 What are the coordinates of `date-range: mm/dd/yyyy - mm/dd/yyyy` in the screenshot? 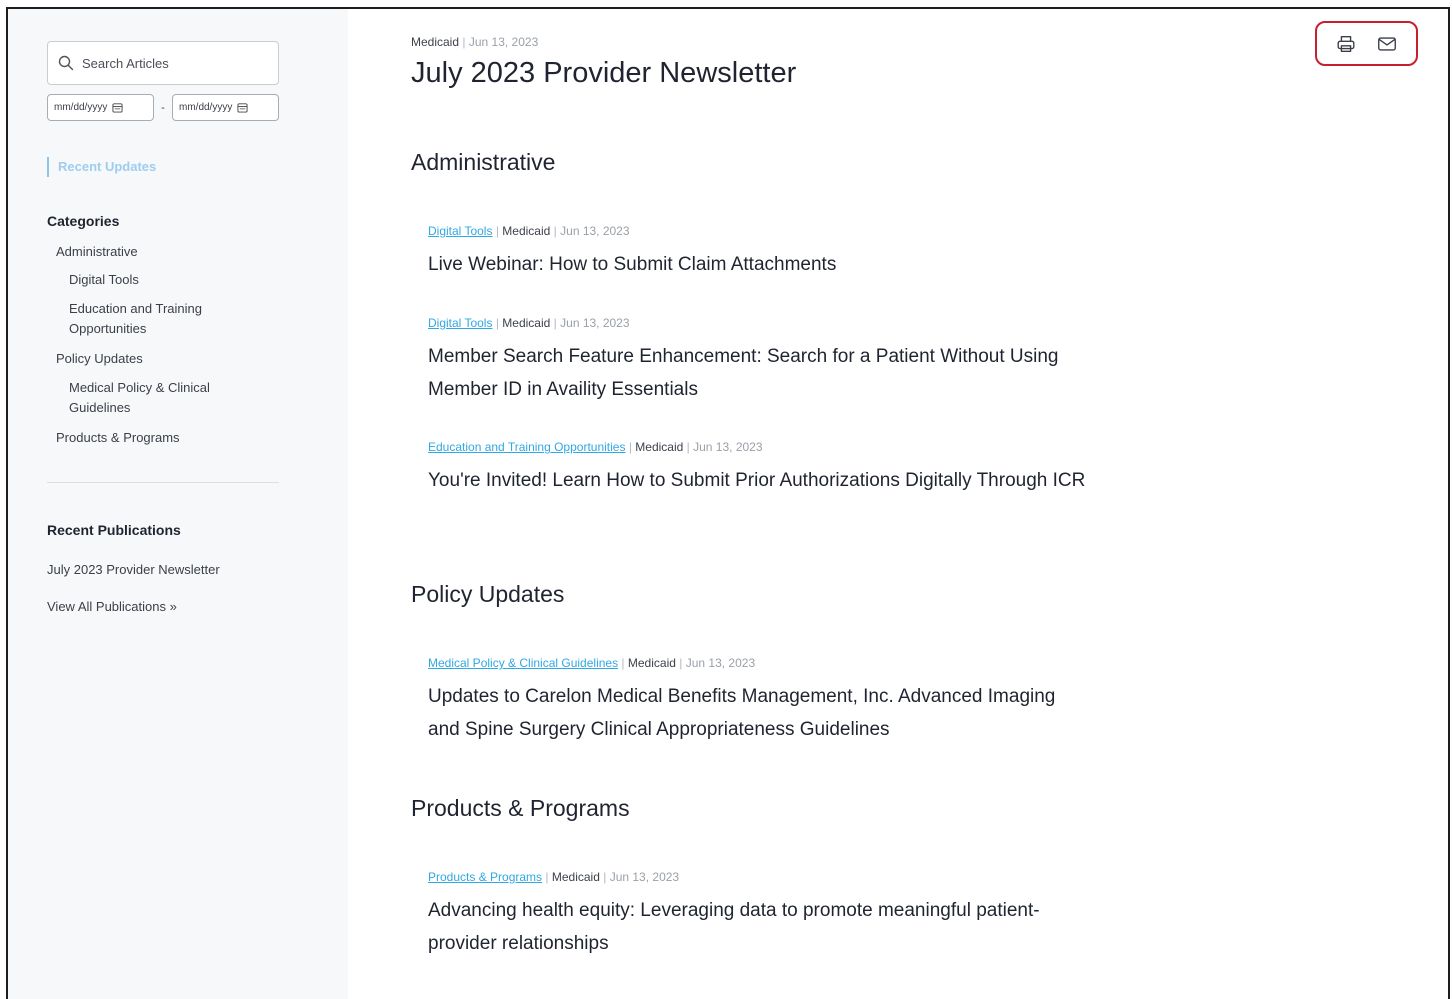 It's located at (163, 107).